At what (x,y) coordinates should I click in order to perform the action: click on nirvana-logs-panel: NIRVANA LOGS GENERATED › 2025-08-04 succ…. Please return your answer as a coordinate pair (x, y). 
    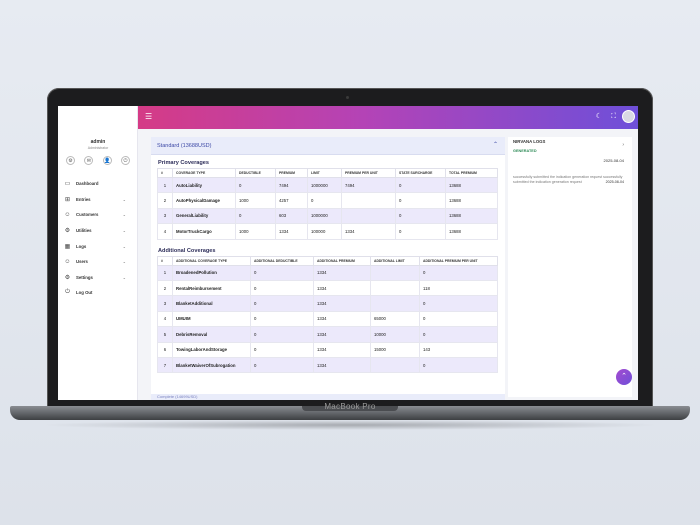
    Looking at the image, I should click on (570, 267).